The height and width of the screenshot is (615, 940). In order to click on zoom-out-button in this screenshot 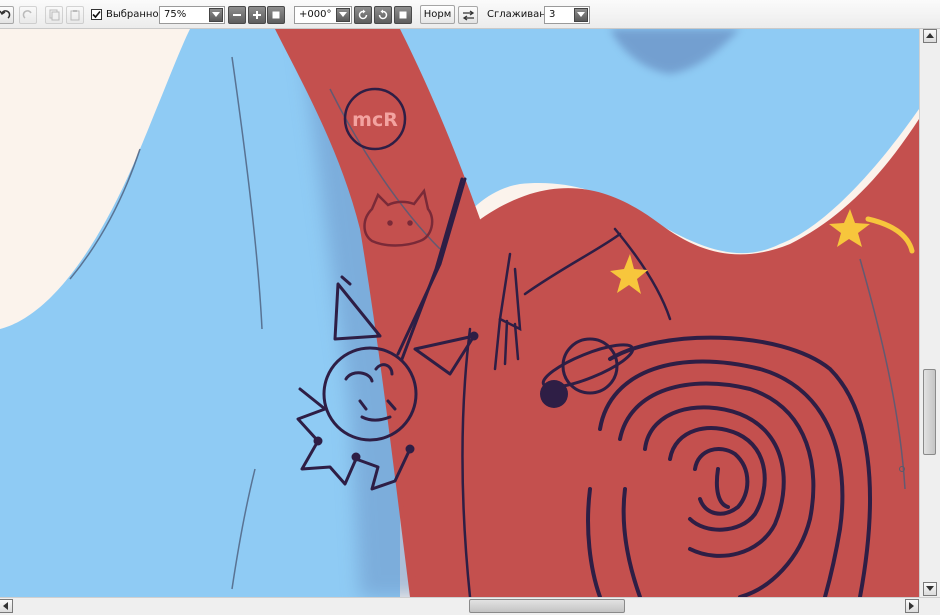, I will do `click(237, 15)`.